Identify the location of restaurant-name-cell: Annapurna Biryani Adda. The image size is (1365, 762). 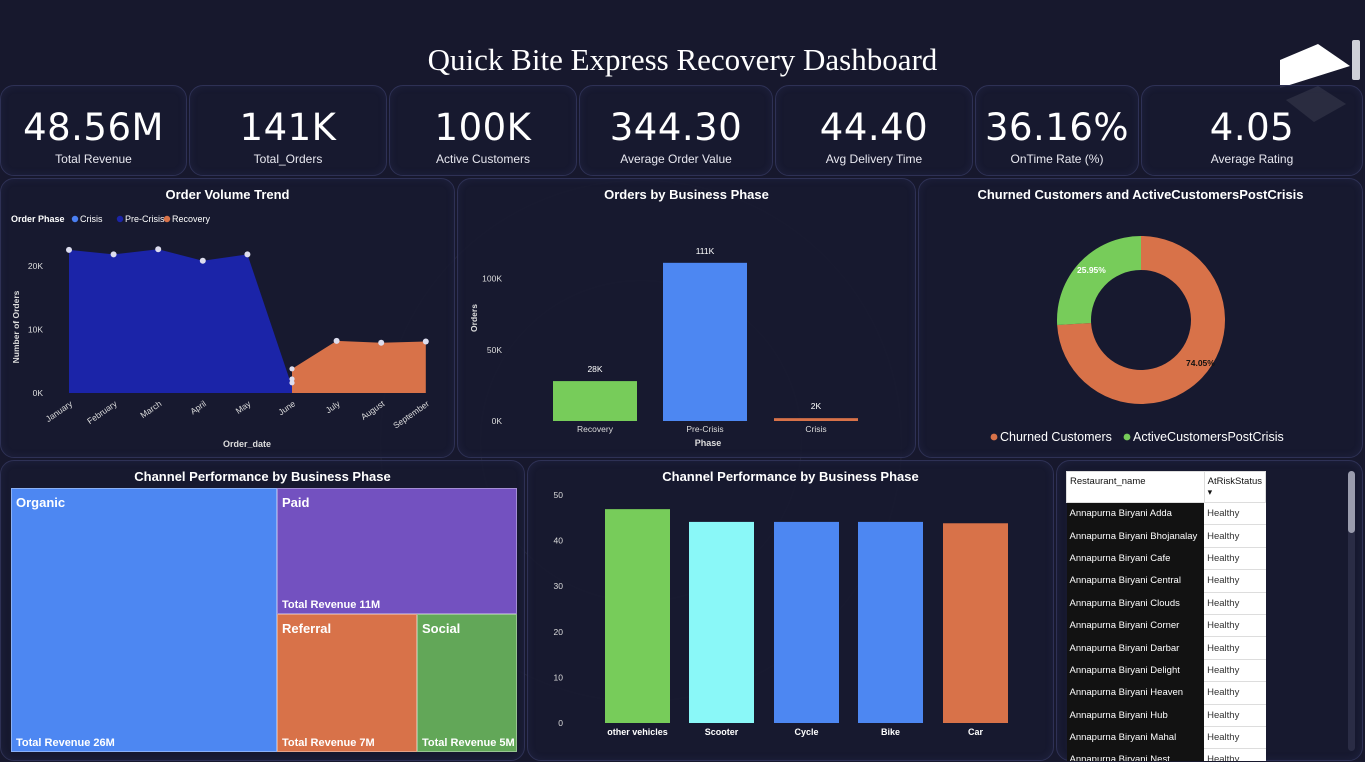
(1135, 513).